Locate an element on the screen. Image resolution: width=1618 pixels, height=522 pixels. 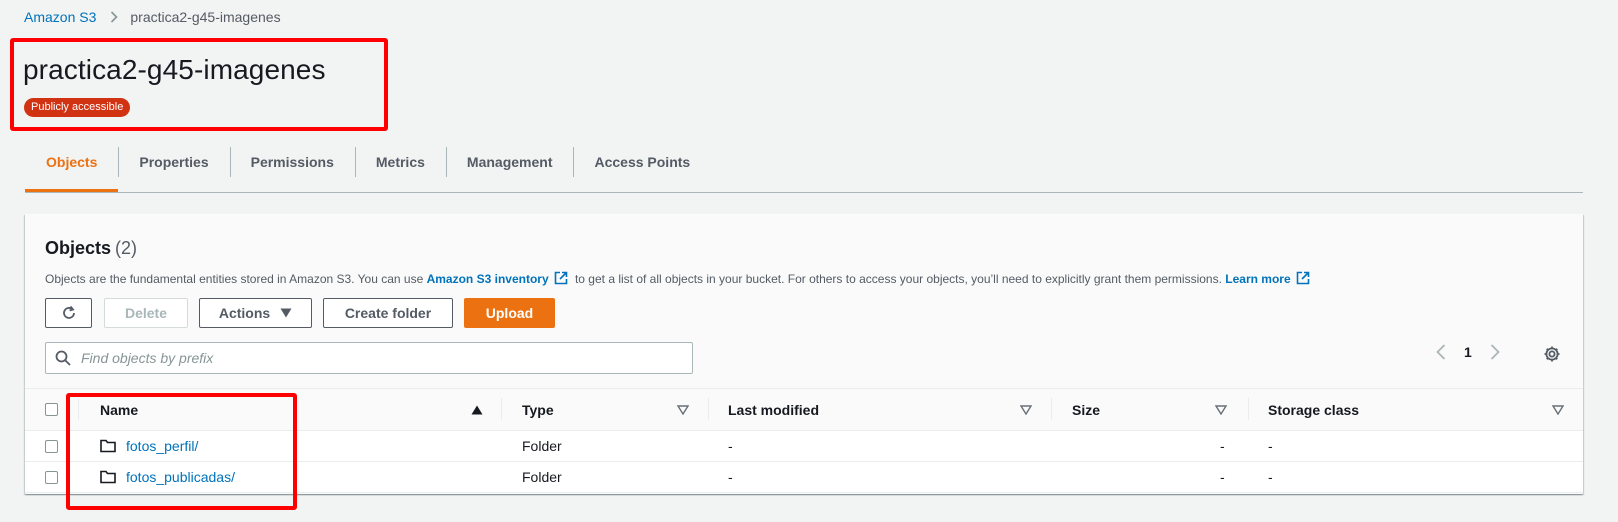
tab-permissions: Permissions is located at coordinates (292, 169).